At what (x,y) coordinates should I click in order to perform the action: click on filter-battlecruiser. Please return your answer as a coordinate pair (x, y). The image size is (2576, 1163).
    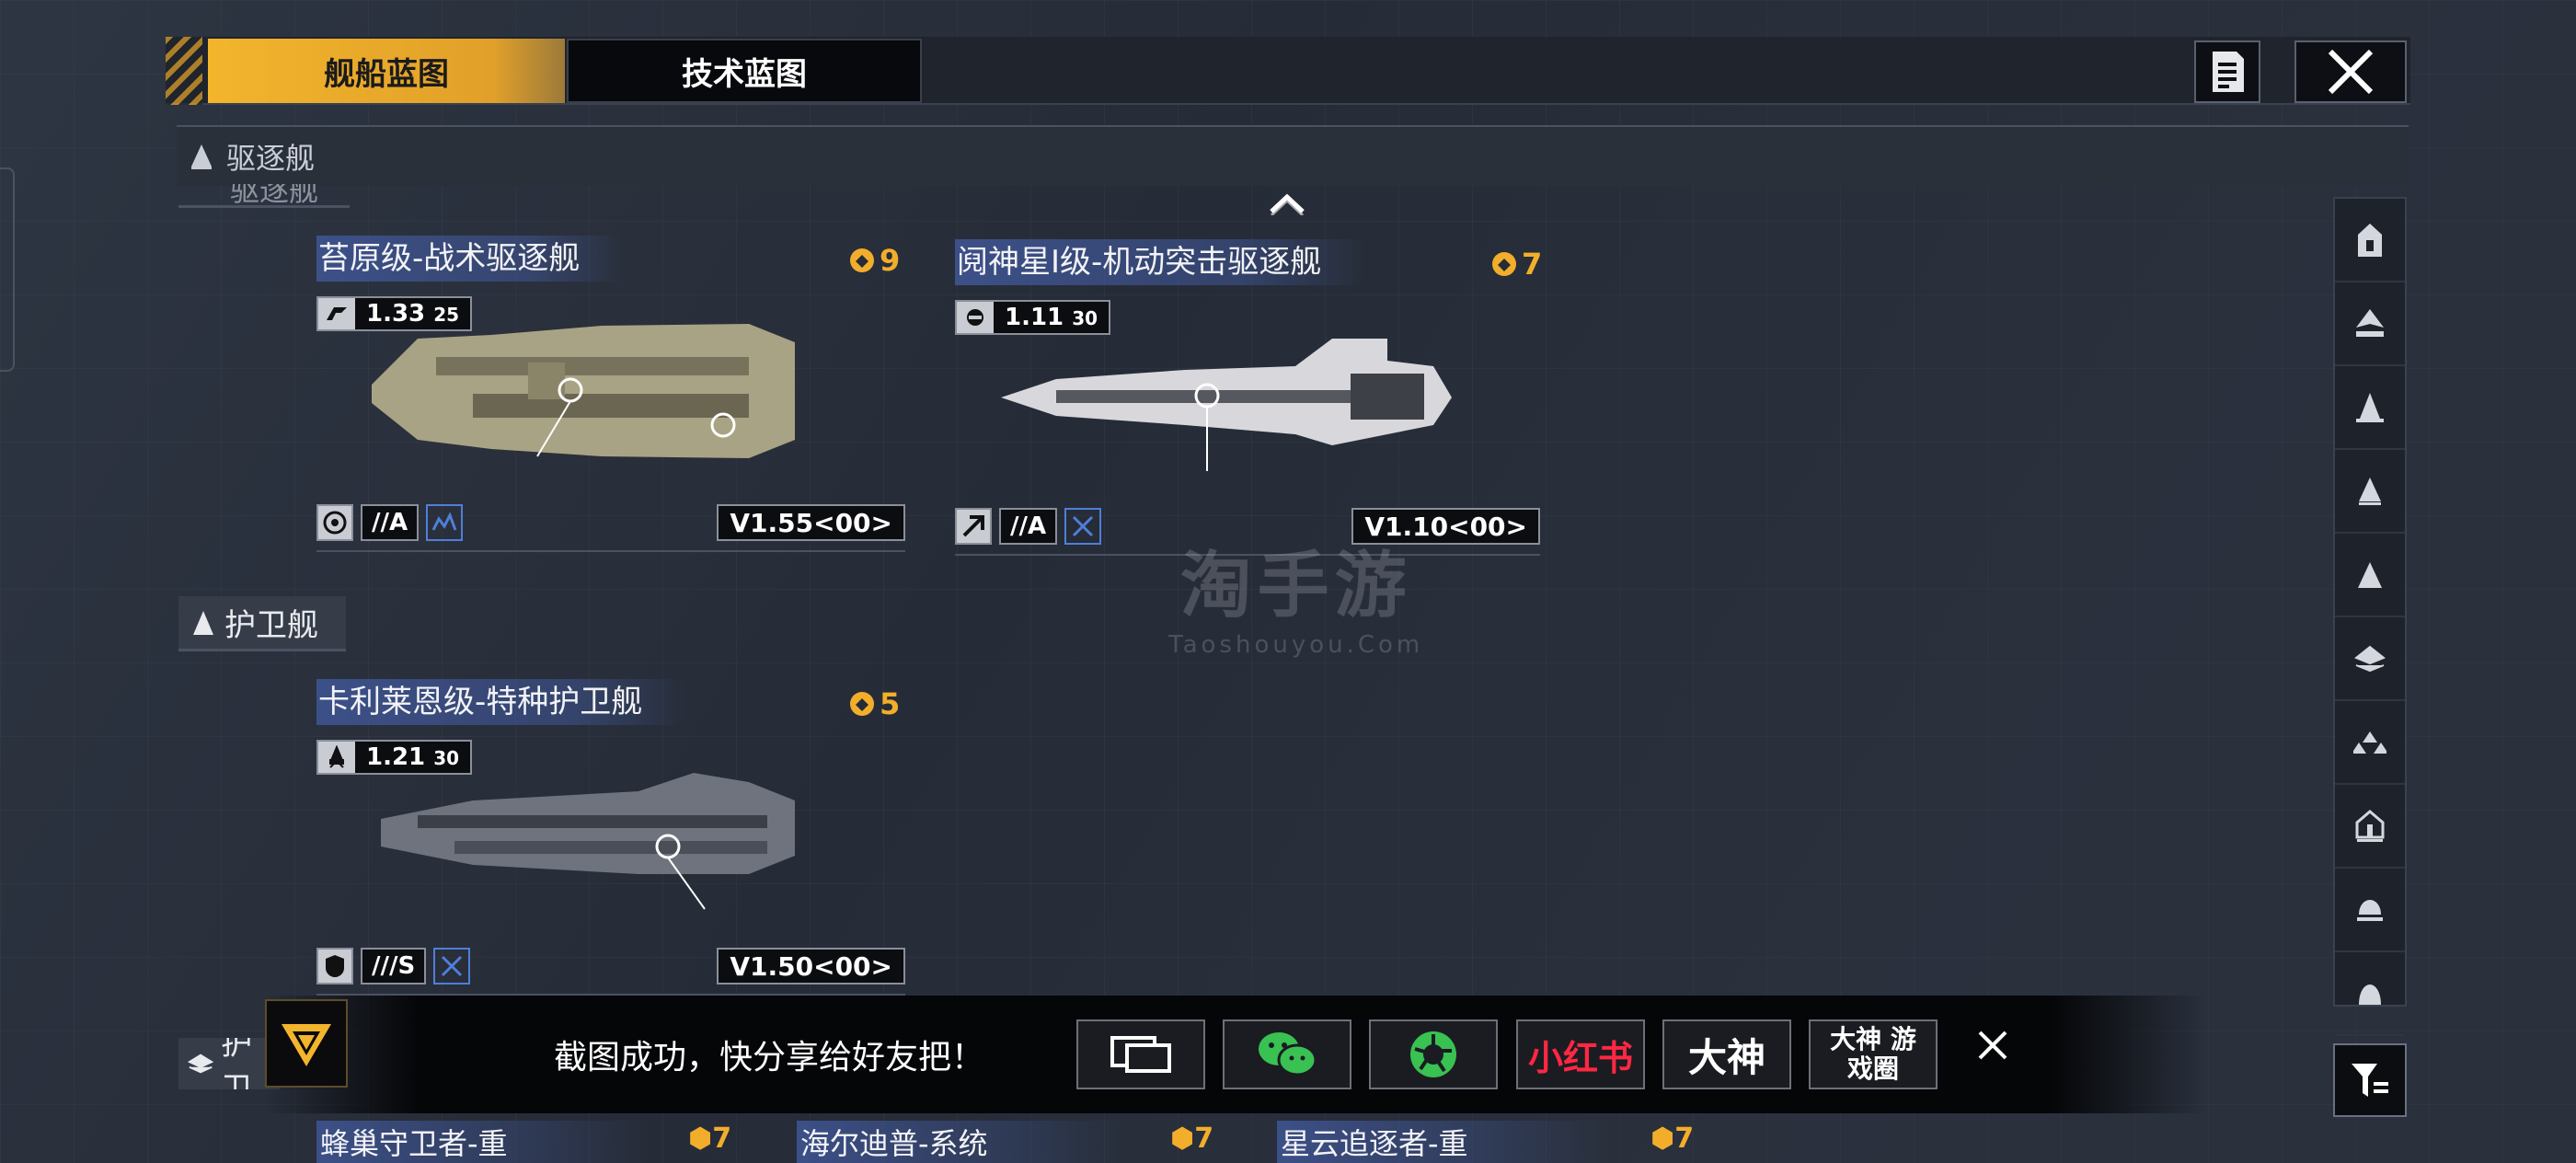
    Looking at the image, I should click on (2370, 324).